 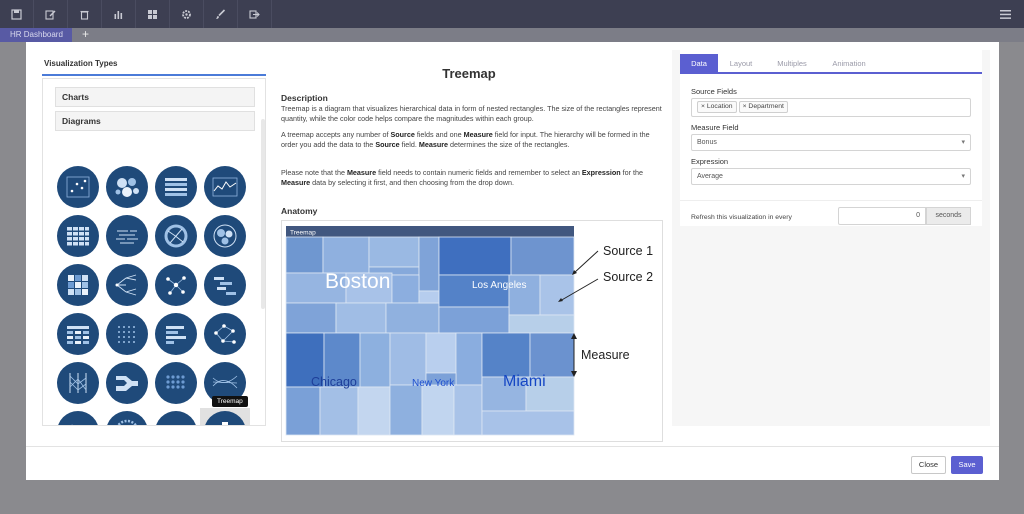 What do you see at coordinates (831, 200) in the screenshot?
I see `divider` at bounding box center [831, 200].